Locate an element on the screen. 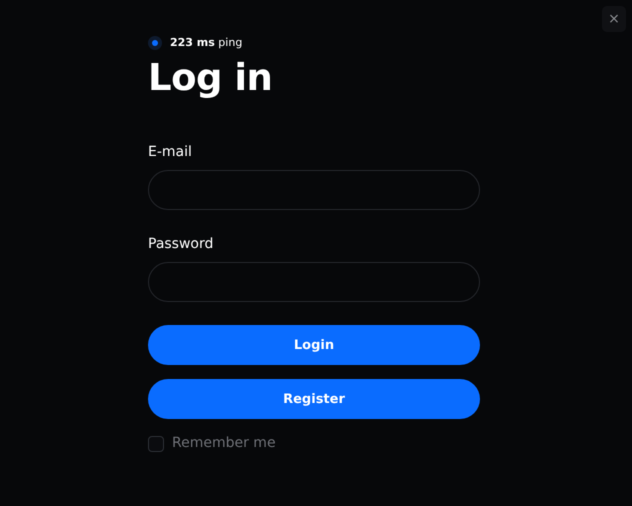 The image size is (632, 506). remember-label: Remember me is located at coordinates (224, 444).